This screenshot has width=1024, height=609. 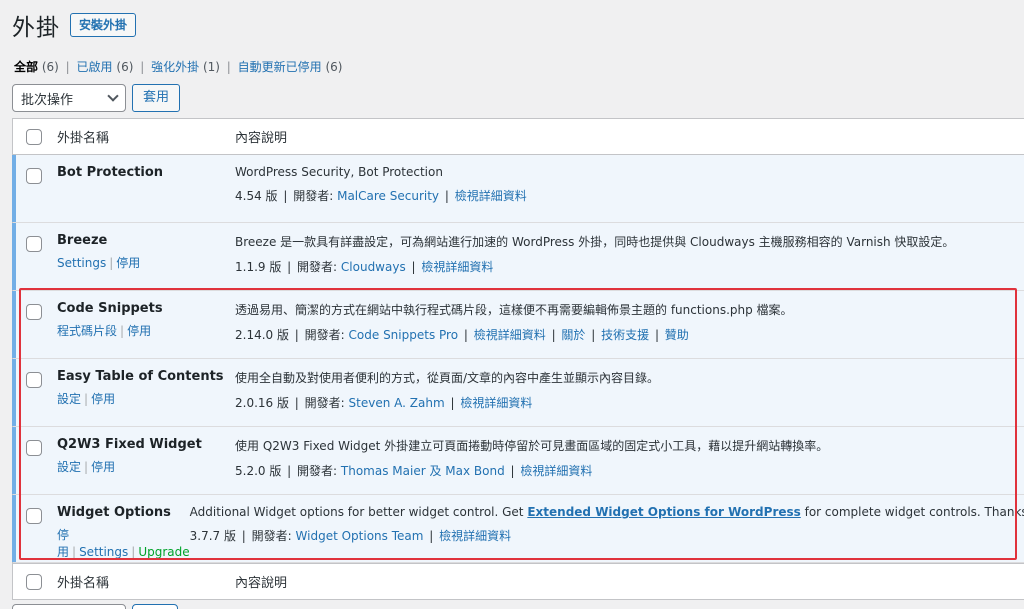 I want to click on plugin-meta: 1.1.9 版 | 開發者: Cloudways | 檢視詳細資料, so click(x=364, y=267).